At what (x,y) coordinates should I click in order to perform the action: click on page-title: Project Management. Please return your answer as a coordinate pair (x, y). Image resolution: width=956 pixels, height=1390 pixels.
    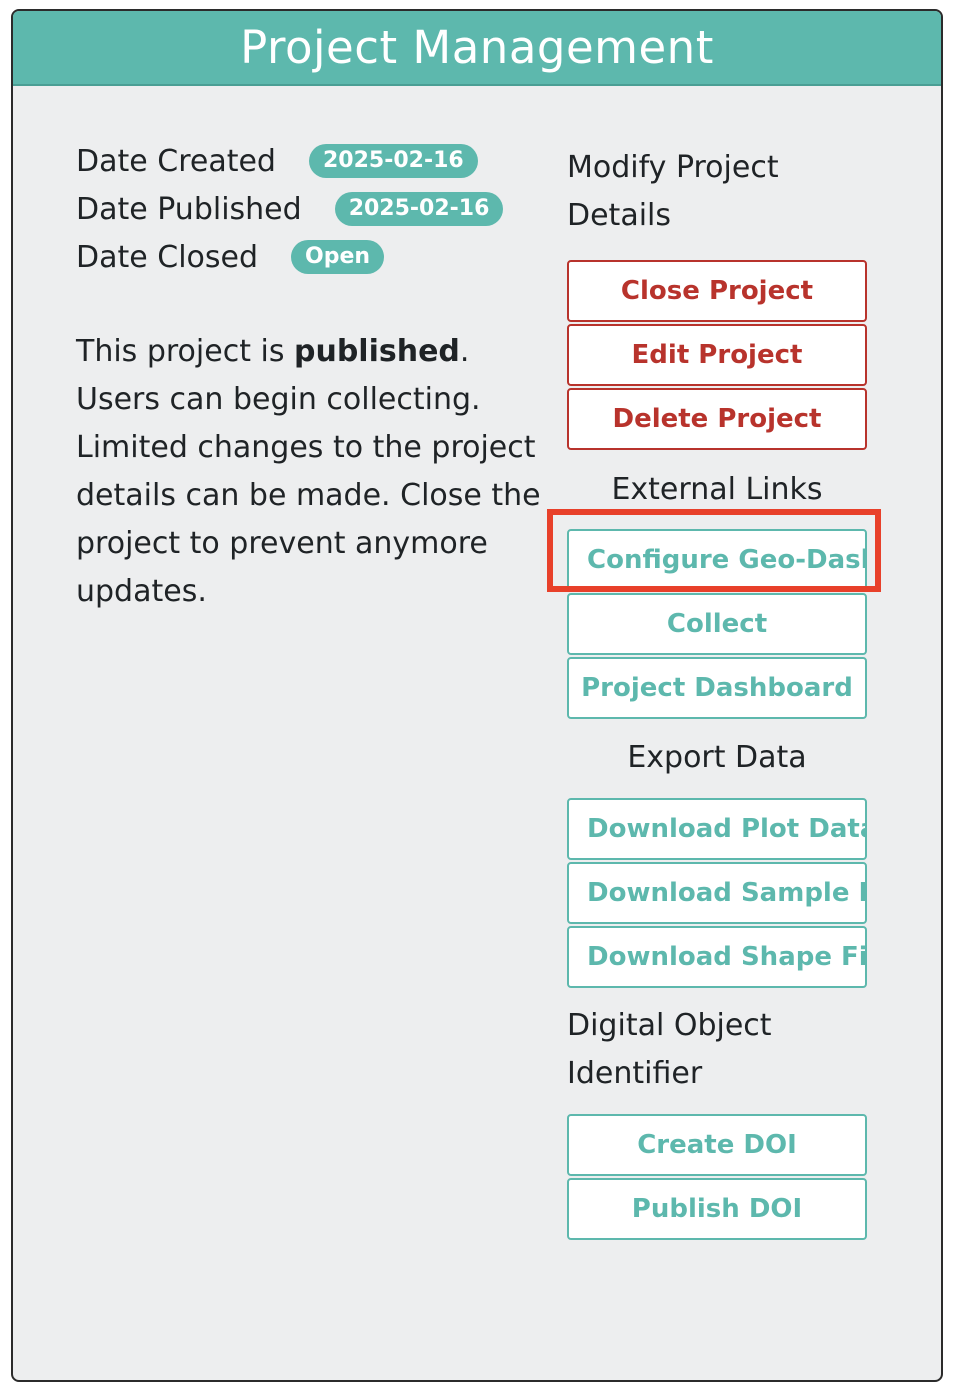
    Looking at the image, I should click on (477, 47).